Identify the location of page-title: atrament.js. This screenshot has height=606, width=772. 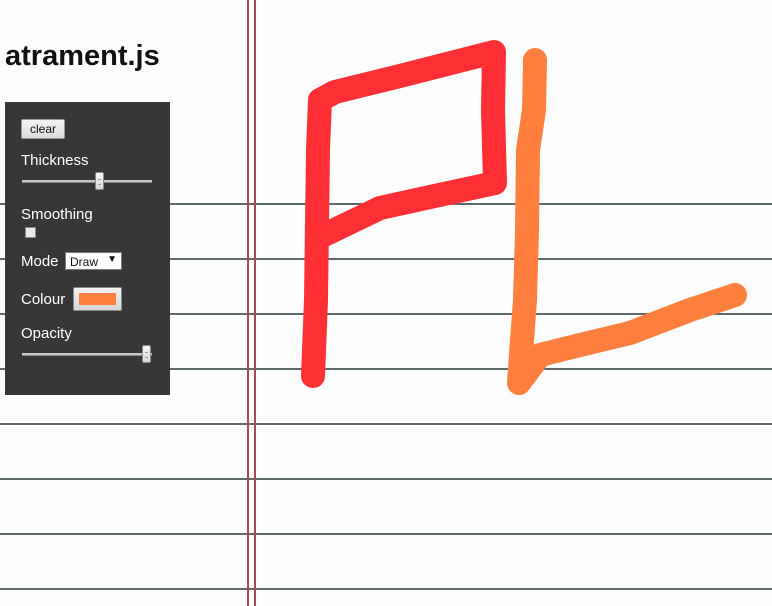
(82, 56).